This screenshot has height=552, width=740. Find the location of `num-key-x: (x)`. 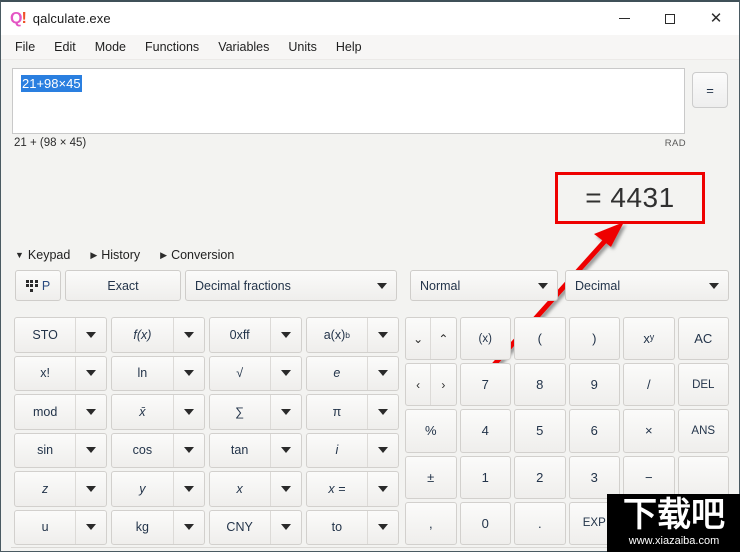

num-key-x: (x) is located at coordinates (485, 339).